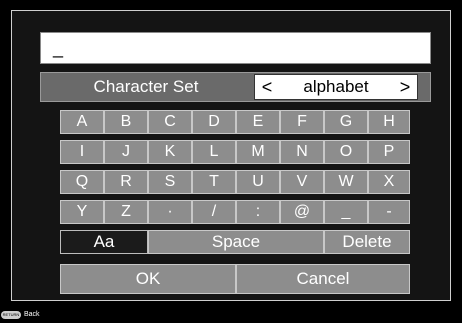 This screenshot has width=462, height=323. I want to click on key: F, so click(302, 122).